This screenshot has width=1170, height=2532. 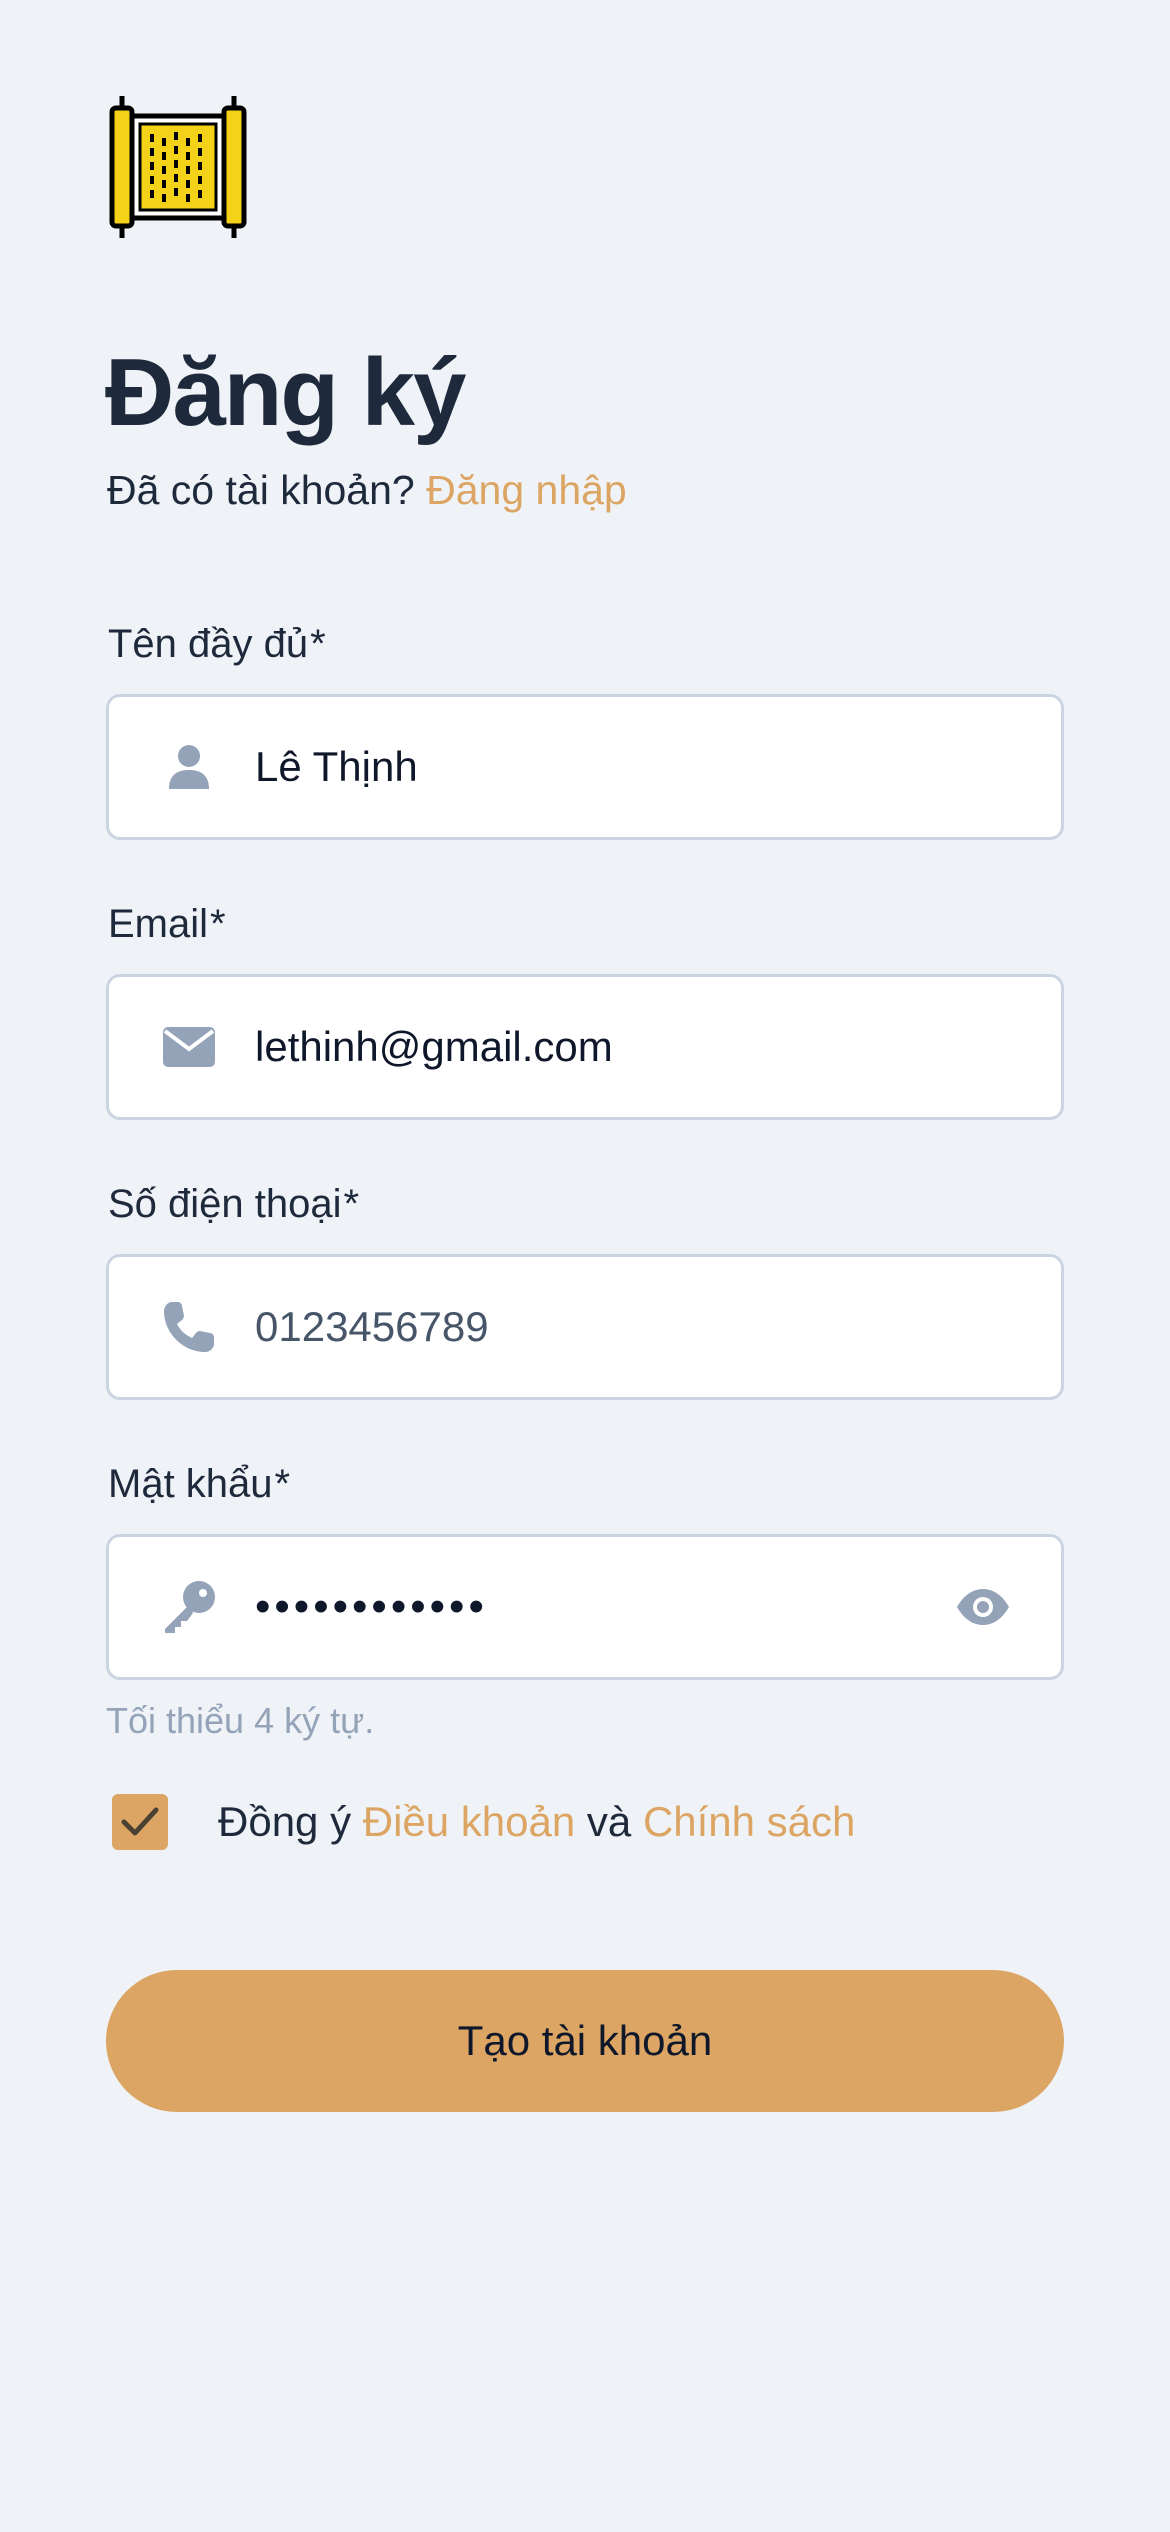 I want to click on email-field: lethinh@gmail.com, so click(x=585, y=1047).